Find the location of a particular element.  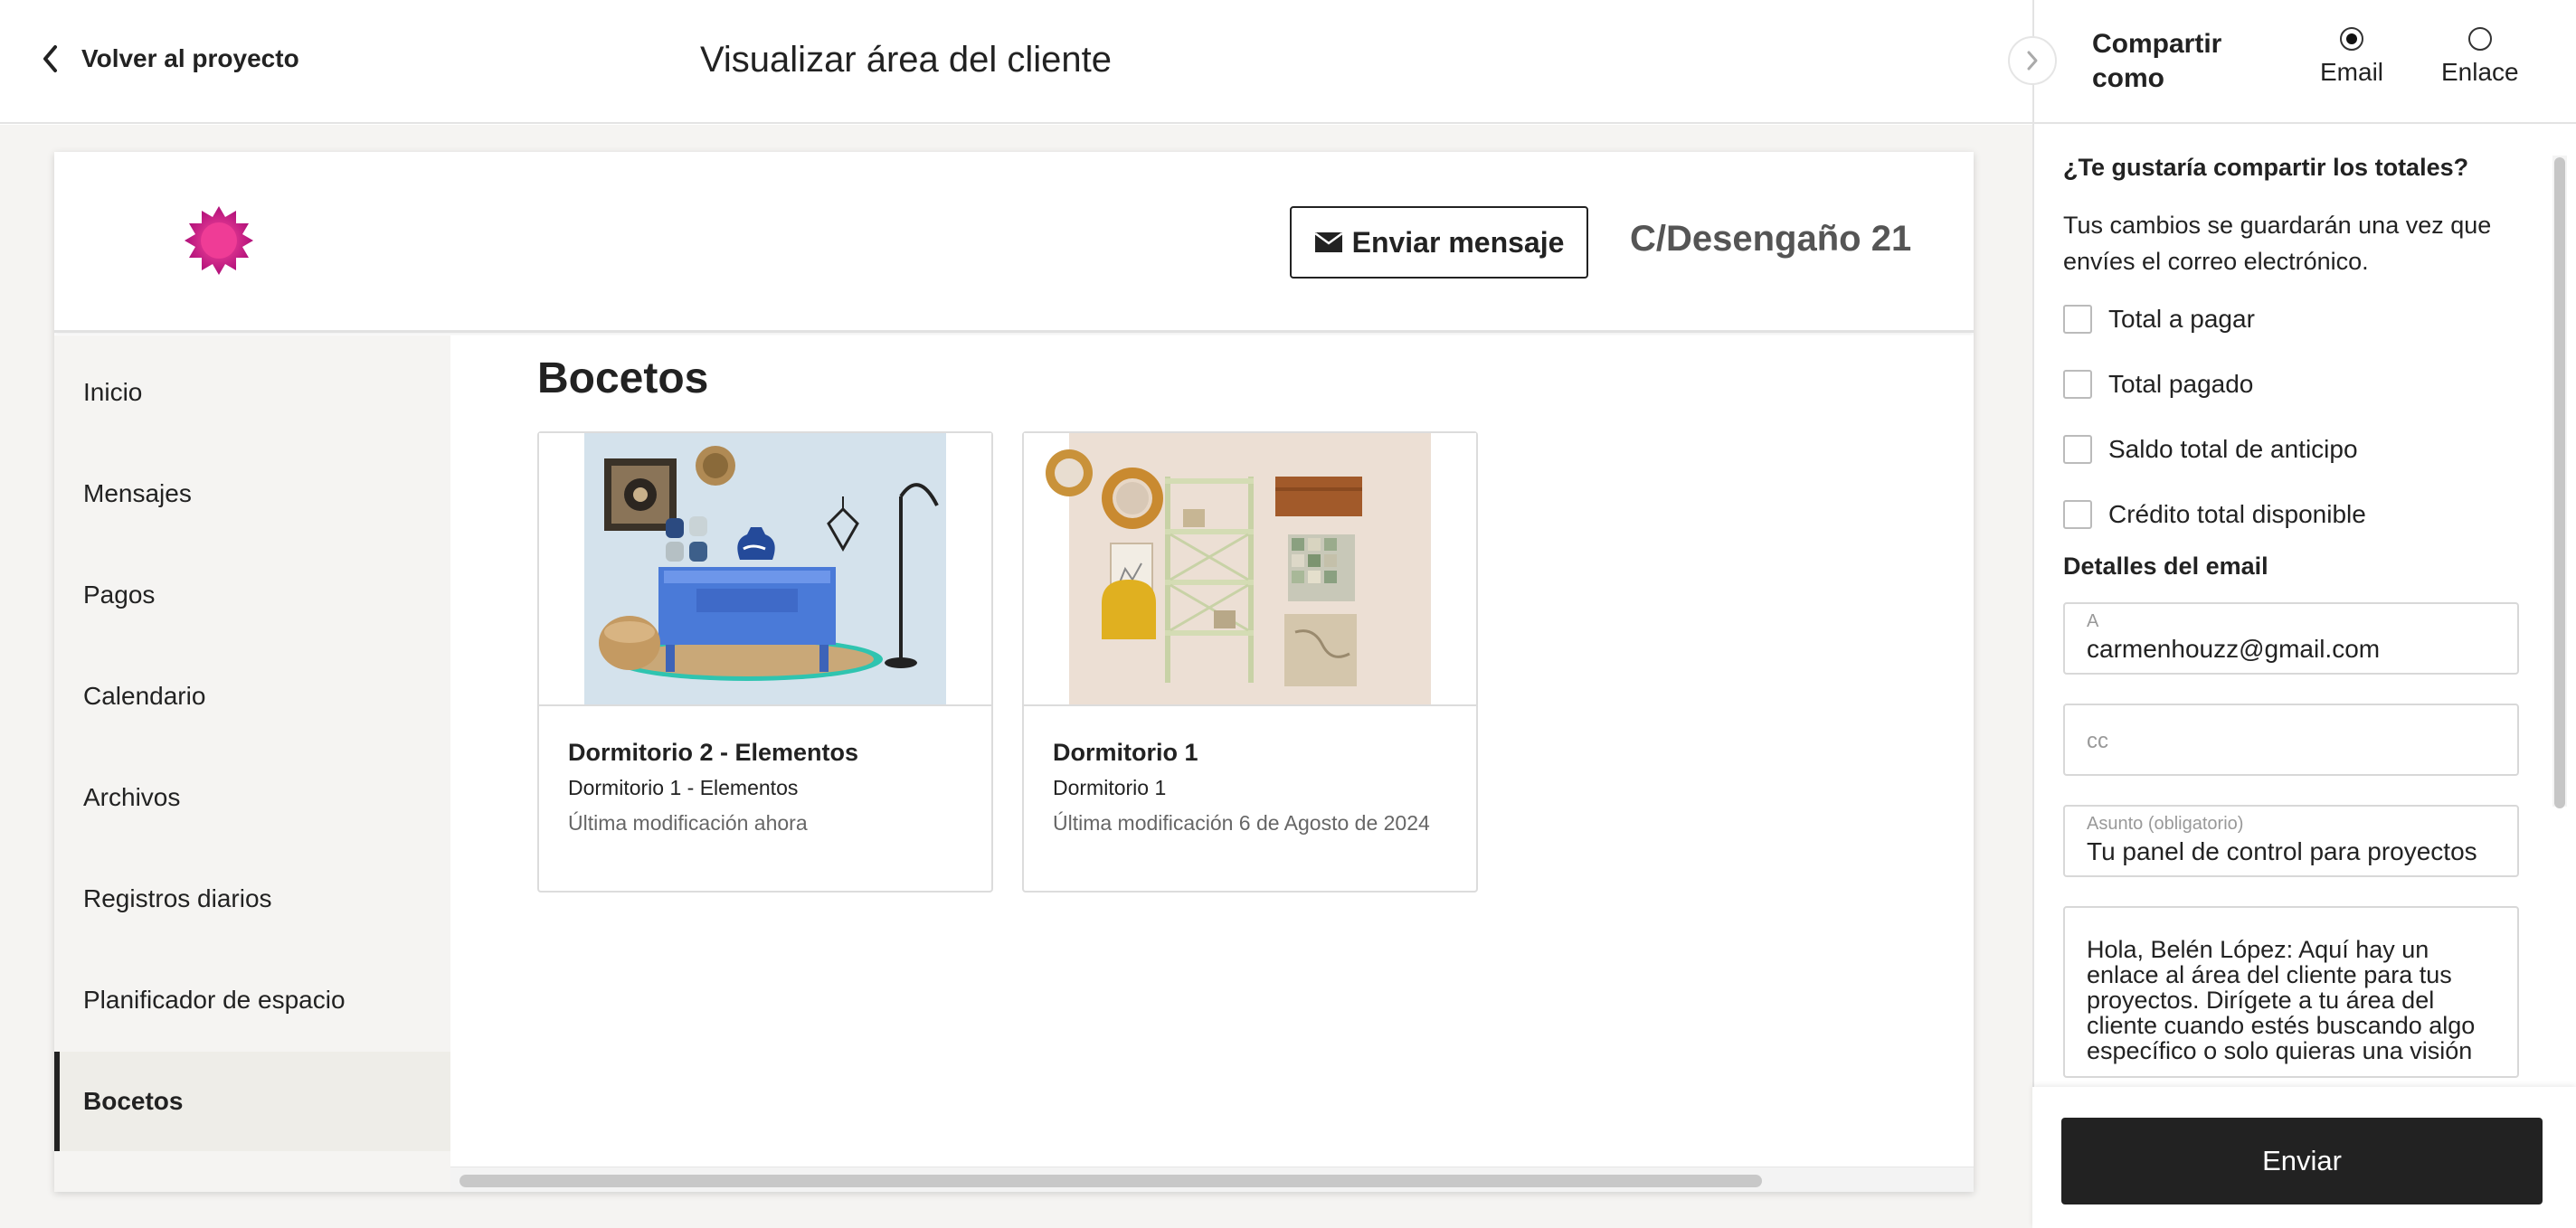

checkbox-label: Total pagado is located at coordinates (2181, 384).